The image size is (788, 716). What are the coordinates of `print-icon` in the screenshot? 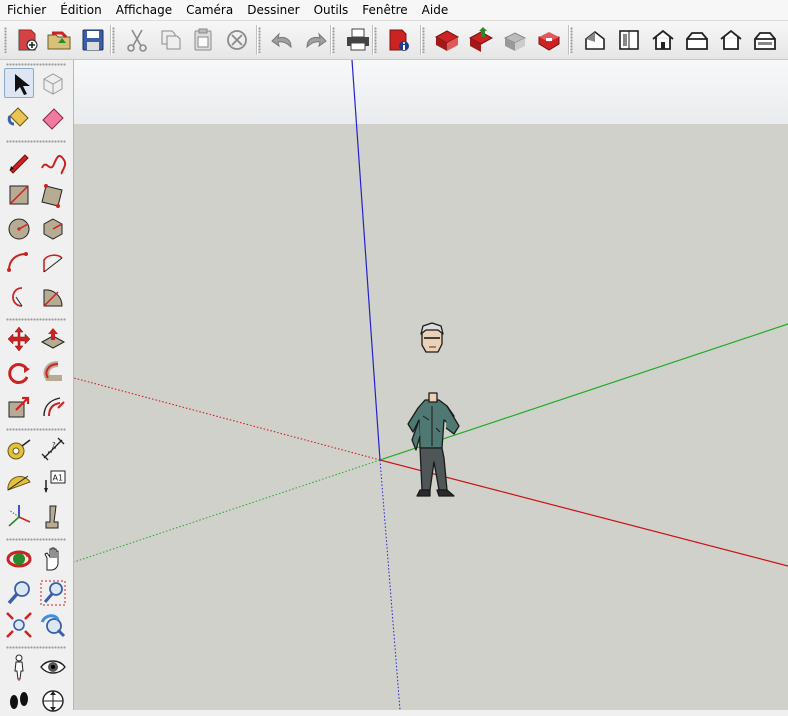 It's located at (358, 40).